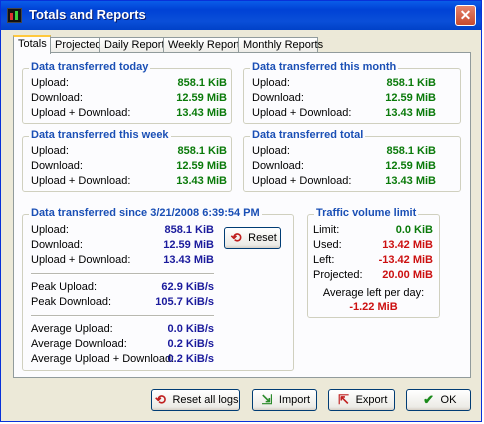  Describe the element at coordinates (205, 400) in the screenshot. I see `reset-all-logs-label: Reset all logs` at that location.